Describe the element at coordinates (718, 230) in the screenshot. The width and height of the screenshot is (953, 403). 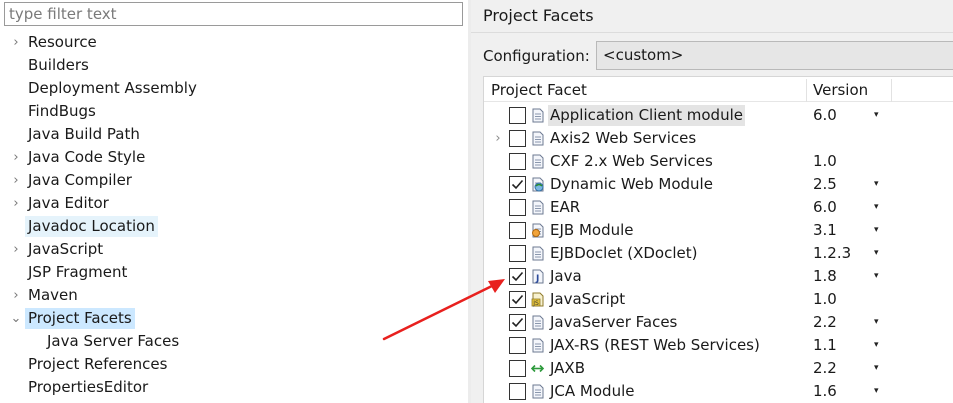
I see `facet-row: EJB Module 3.1 ▾` at that location.